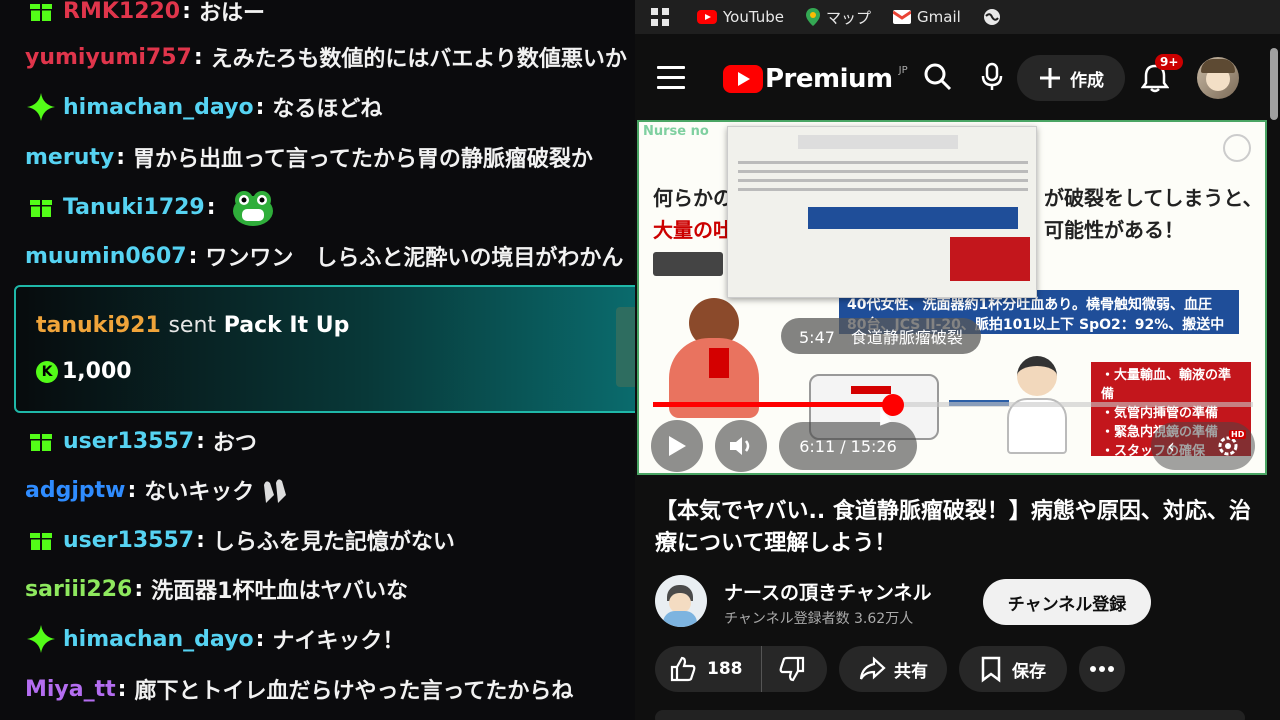  I want to click on bookmark-youtube-label: YouTube, so click(753, 17).